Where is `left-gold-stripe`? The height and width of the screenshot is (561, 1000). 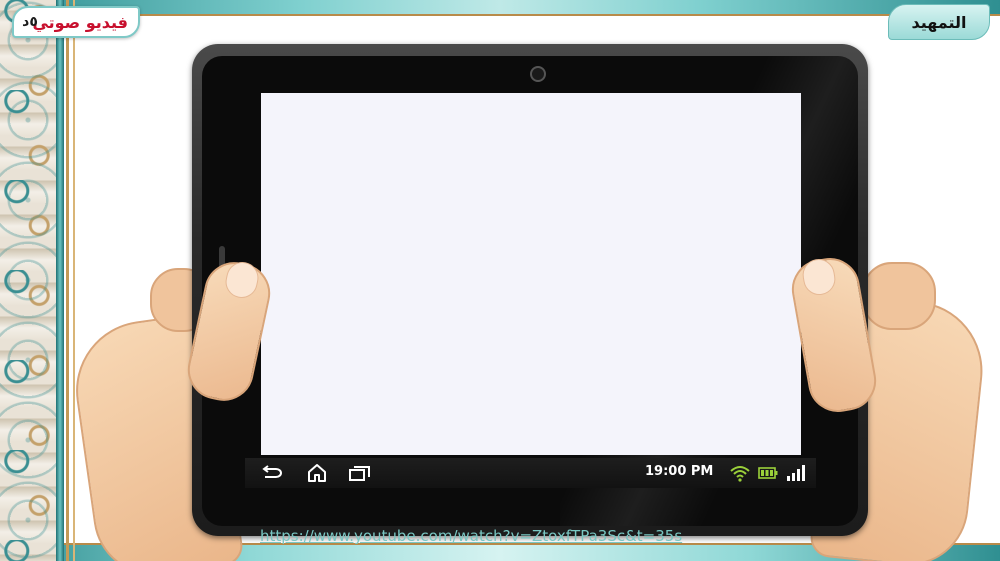
left-gold-stripe is located at coordinates (67, 280).